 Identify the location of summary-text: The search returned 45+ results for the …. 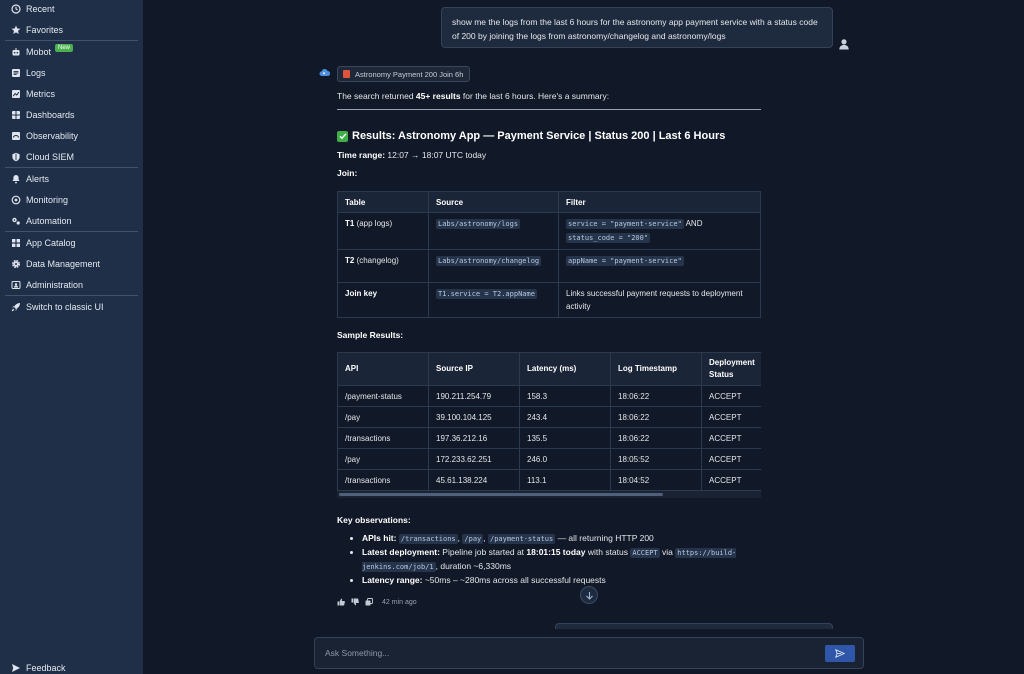
(549, 96).